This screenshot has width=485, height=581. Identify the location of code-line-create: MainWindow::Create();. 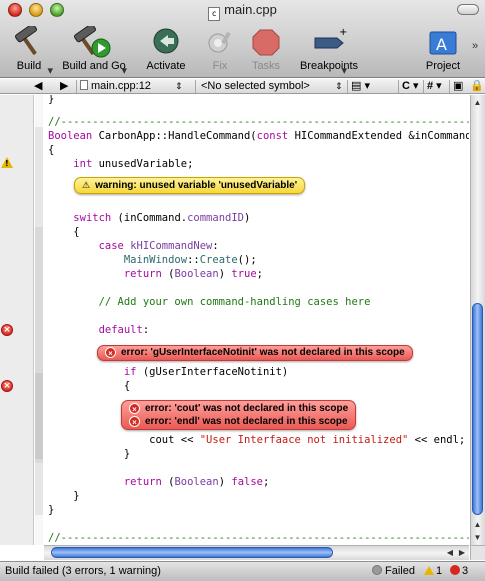
(152, 260).